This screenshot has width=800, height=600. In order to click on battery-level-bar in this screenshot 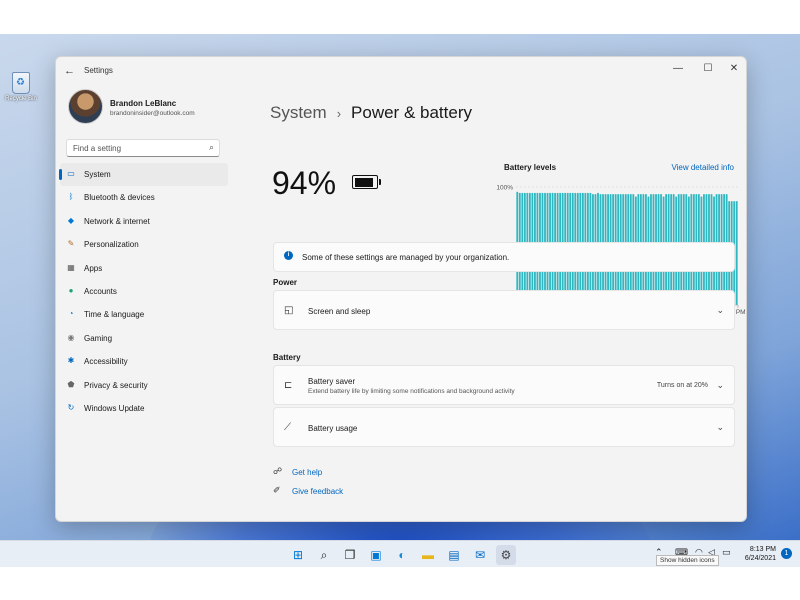, I will do `click(736, 253)`.